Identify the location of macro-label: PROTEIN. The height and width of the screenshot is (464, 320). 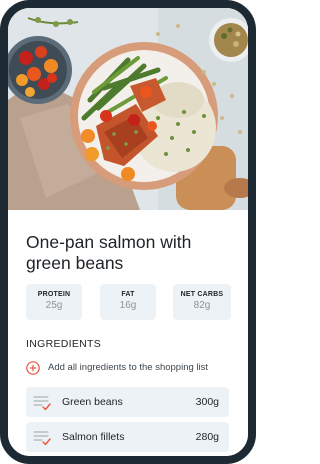
(54, 294).